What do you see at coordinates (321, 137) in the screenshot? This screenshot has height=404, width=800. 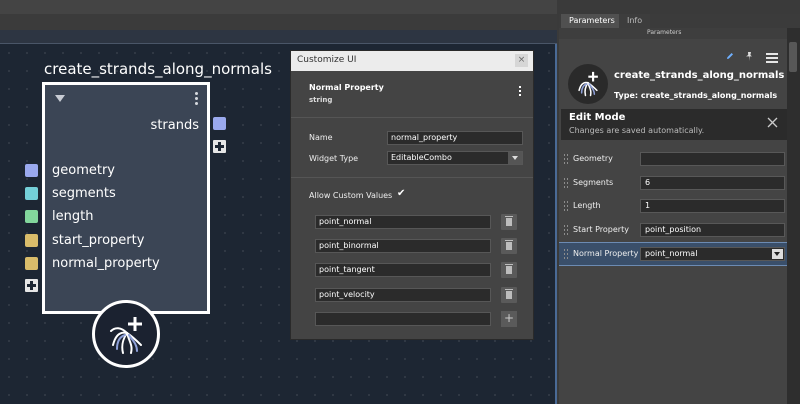 I see `name-label: Name` at bounding box center [321, 137].